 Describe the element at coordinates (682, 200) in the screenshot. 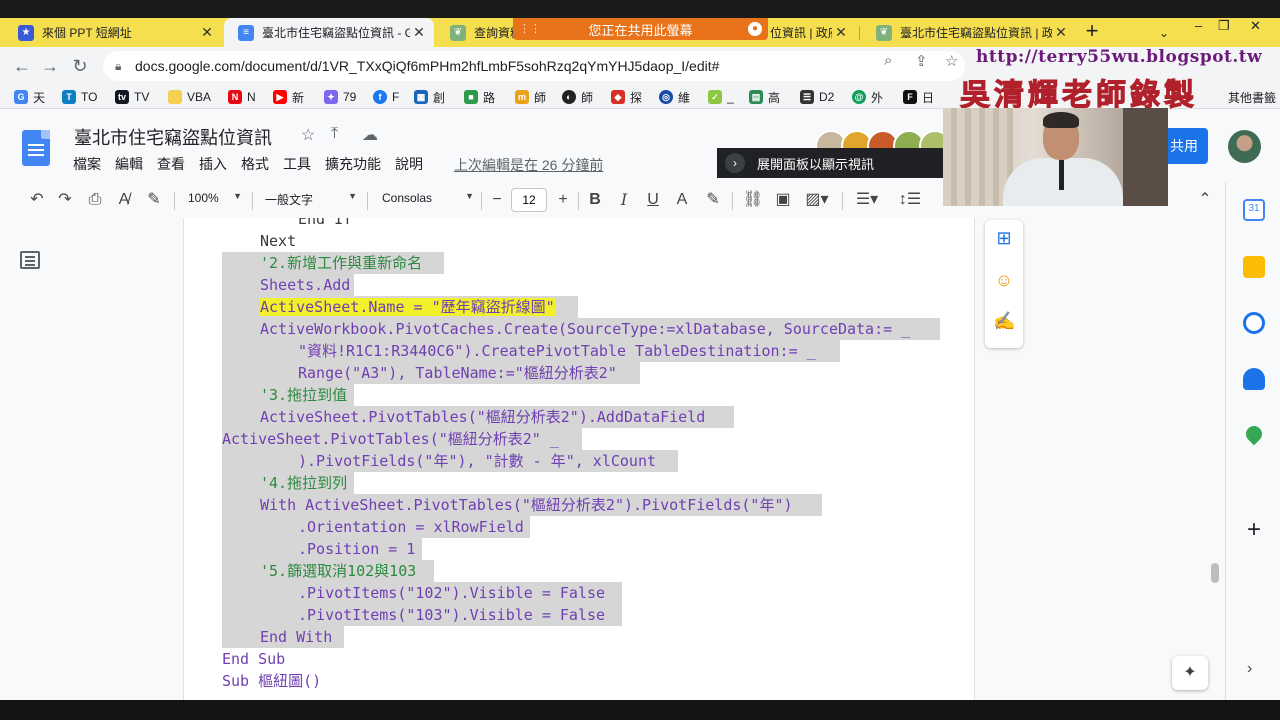

I see `text-color-icon: A` at that location.